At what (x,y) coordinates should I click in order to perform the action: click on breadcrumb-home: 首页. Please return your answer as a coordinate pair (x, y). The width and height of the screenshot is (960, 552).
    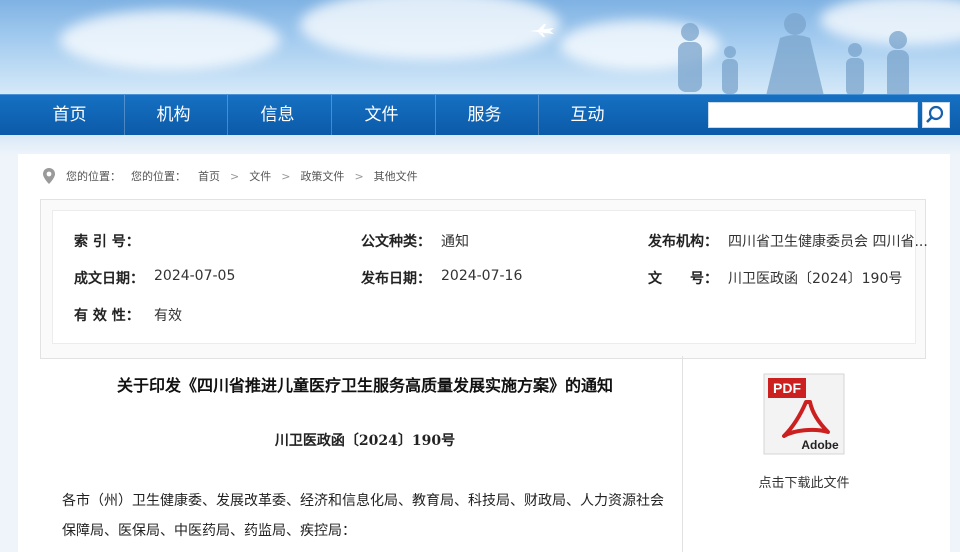
    Looking at the image, I should click on (209, 176).